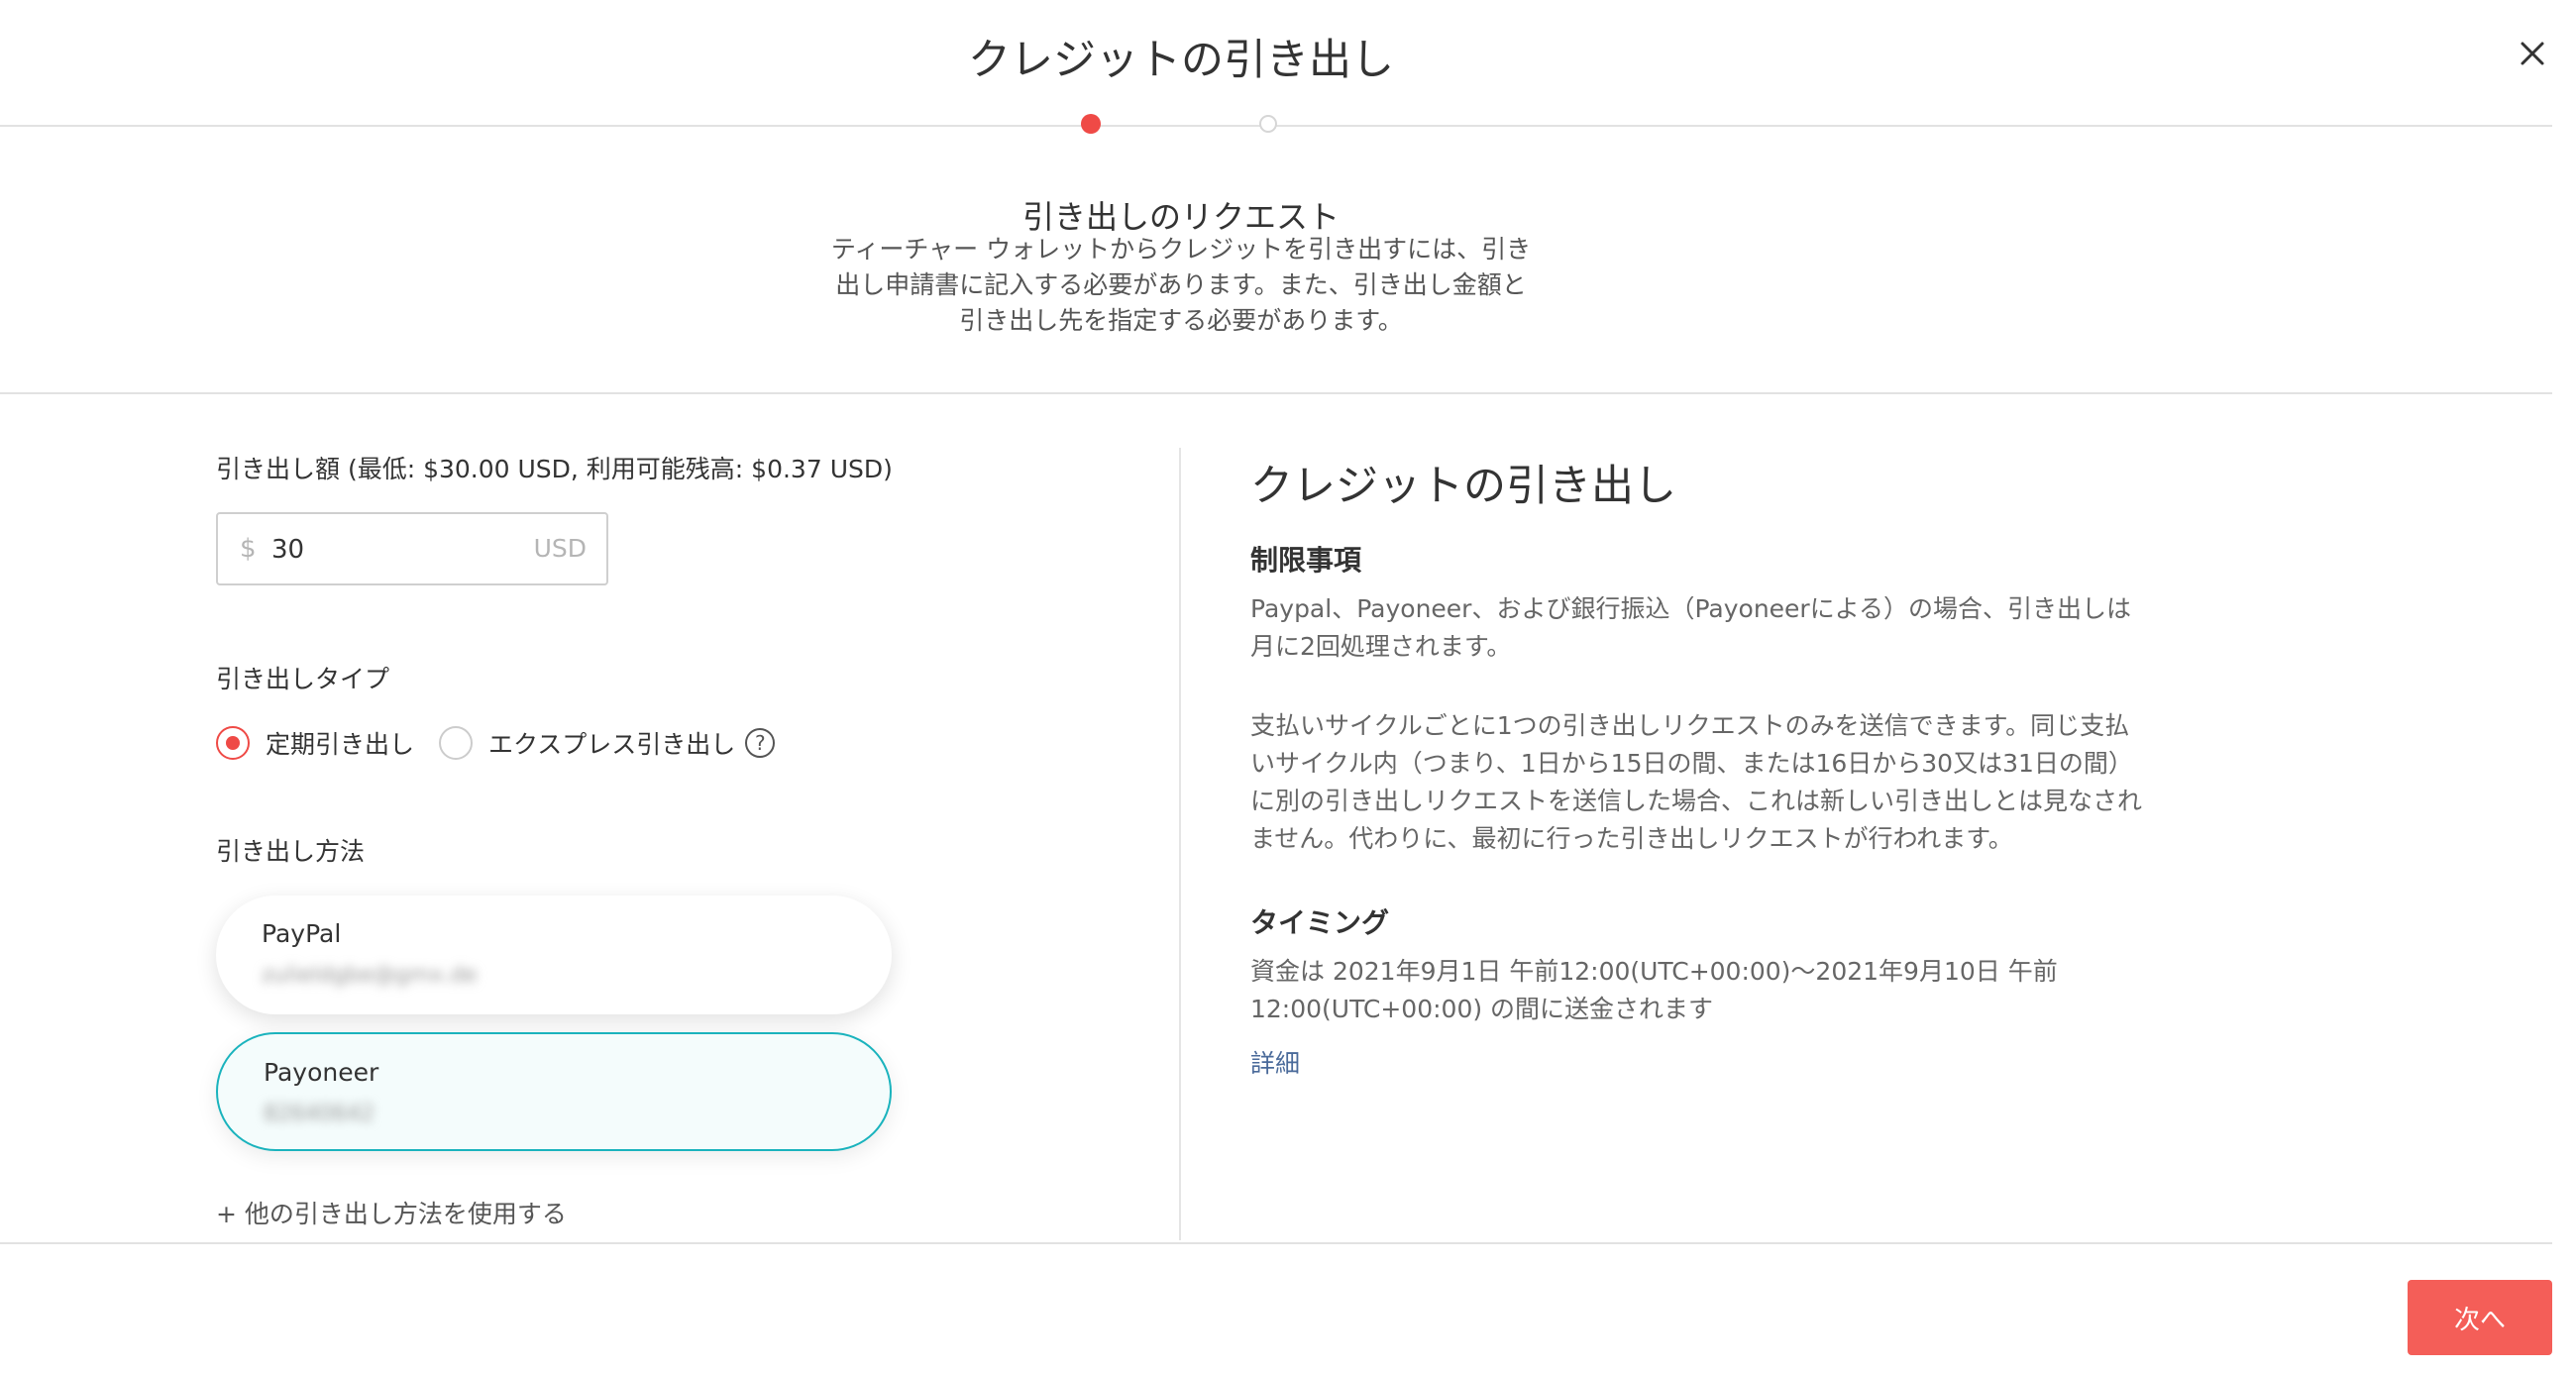 The image size is (2576, 1373). I want to click on radio-unchecked-icon, so click(456, 743).